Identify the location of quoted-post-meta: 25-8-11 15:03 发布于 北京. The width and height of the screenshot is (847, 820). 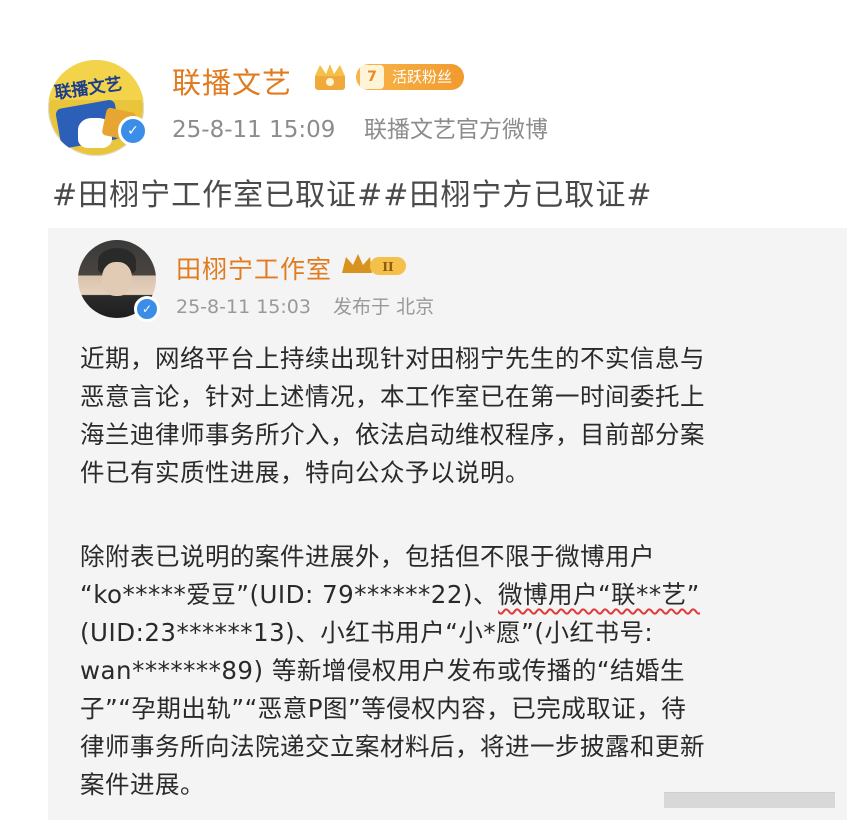
(305, 305).